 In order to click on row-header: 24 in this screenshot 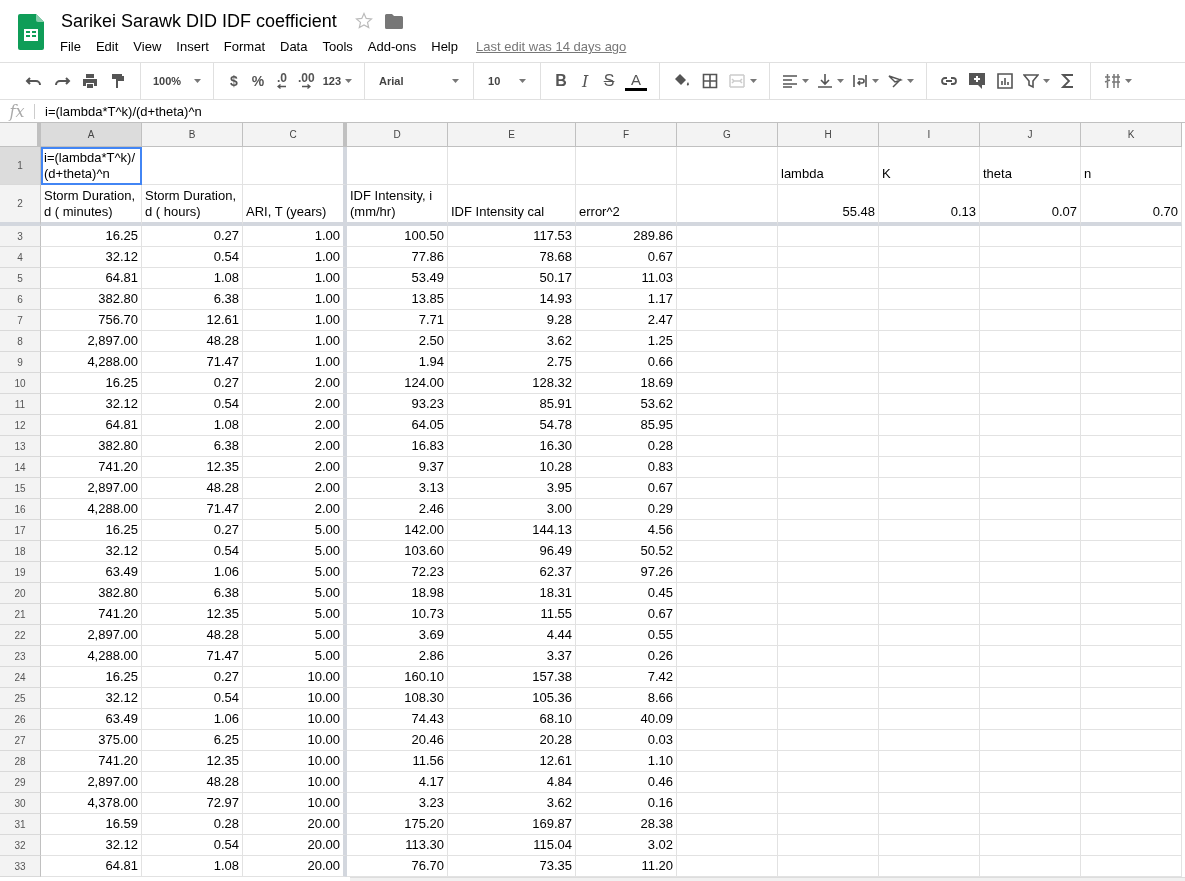, I will do `click(20, 677)`.